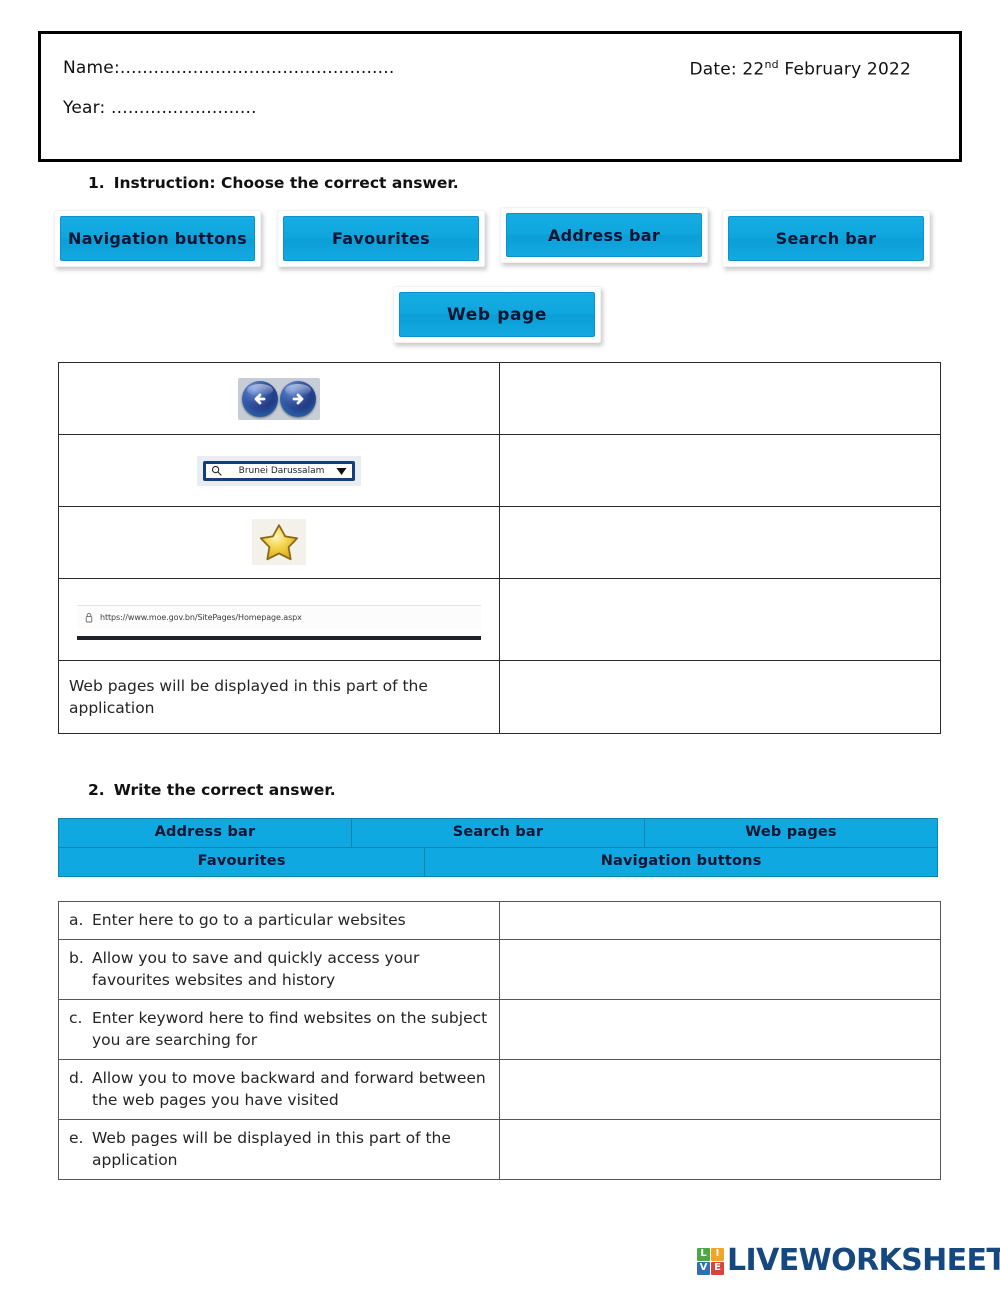 The width and height of the screenshot is (1000, 1291). I want to click on section-1-number: 1., so click(96, 183).